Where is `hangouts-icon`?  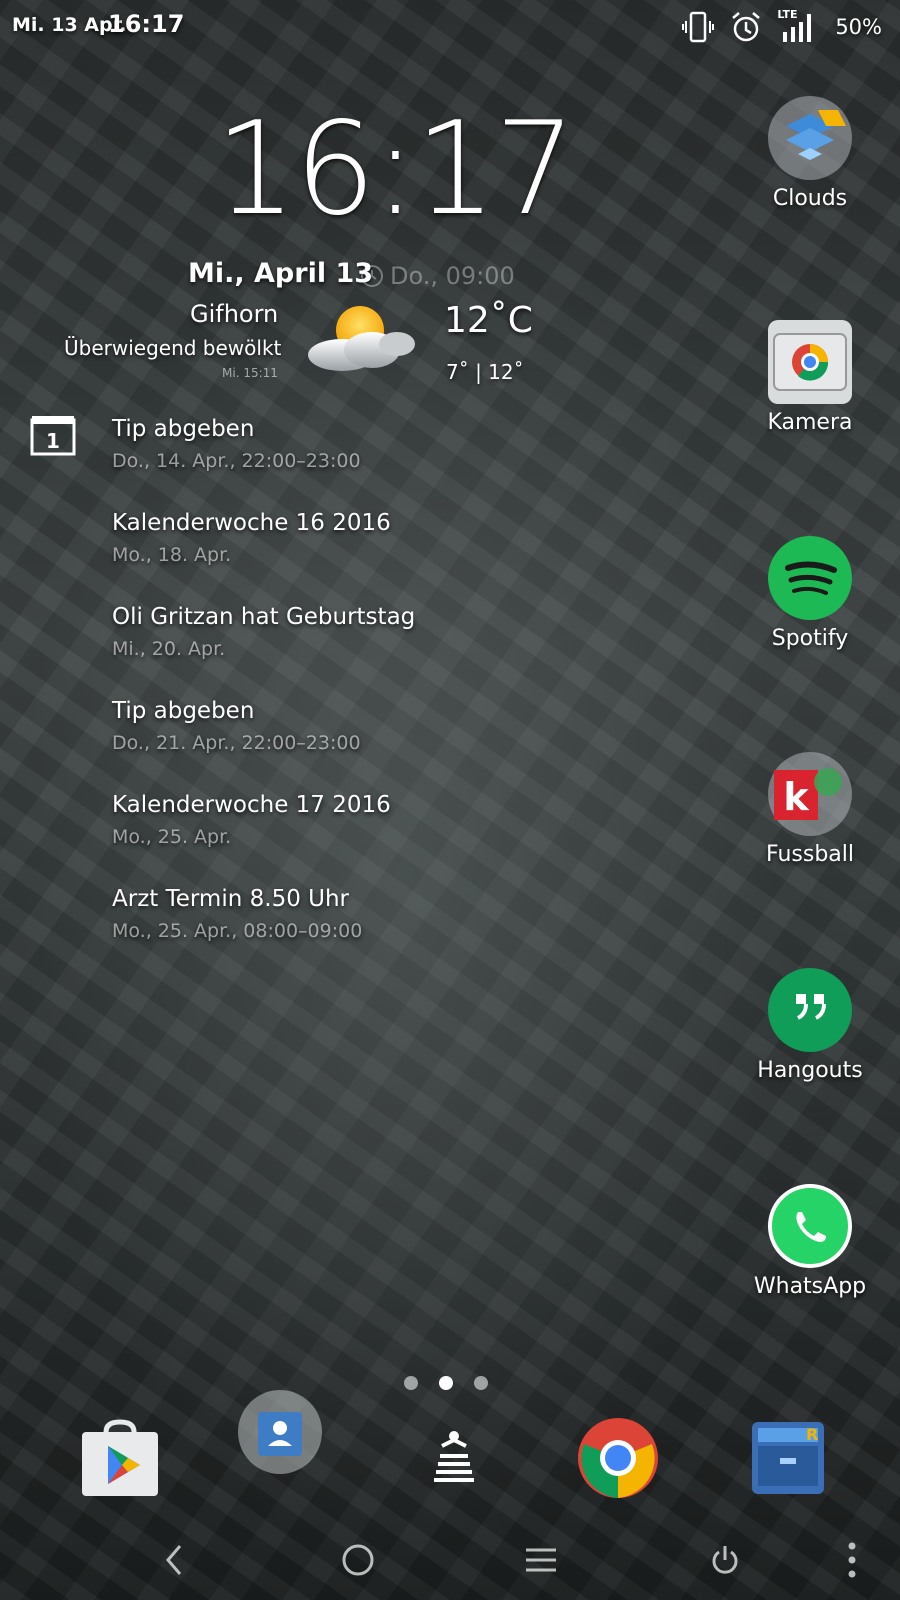
hangouts-icon is located at coordinates (810, 1010).